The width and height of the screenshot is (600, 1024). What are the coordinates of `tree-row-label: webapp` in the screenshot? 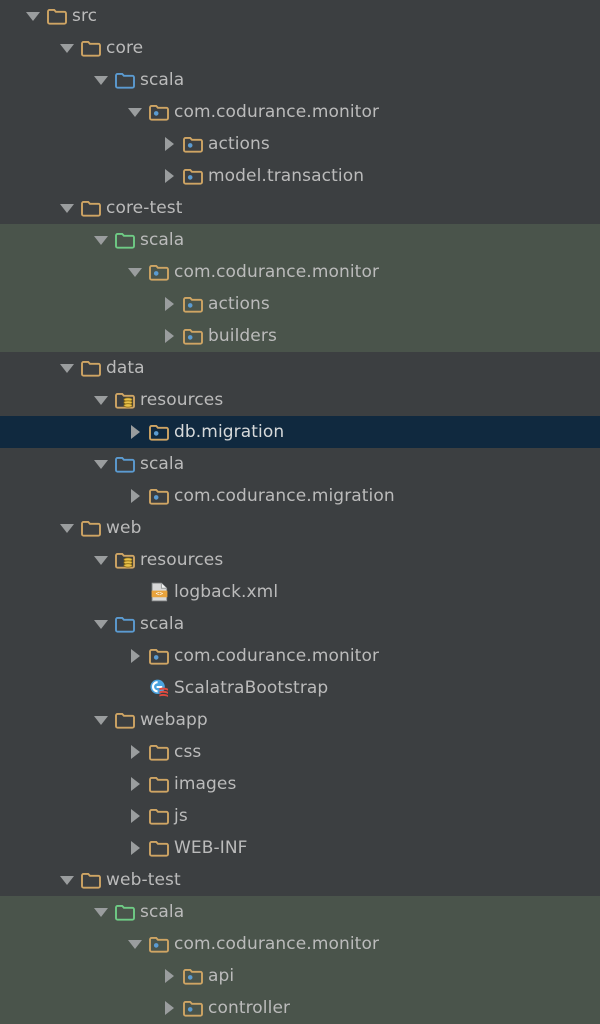 It's located at (174, 720).